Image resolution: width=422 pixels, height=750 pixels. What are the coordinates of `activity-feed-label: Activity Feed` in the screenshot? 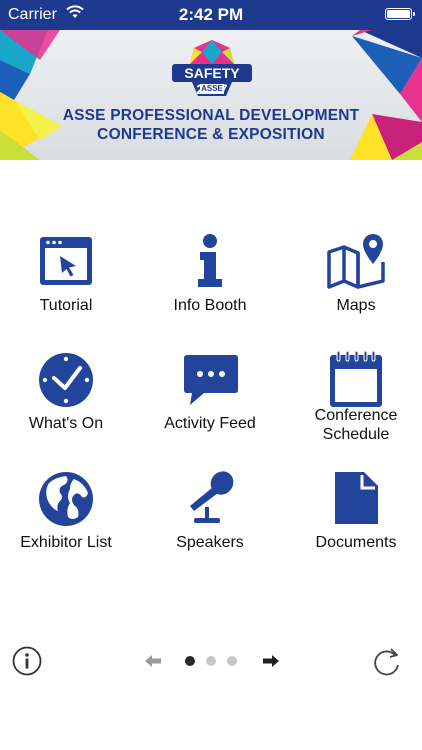 It's located at (210, 423).